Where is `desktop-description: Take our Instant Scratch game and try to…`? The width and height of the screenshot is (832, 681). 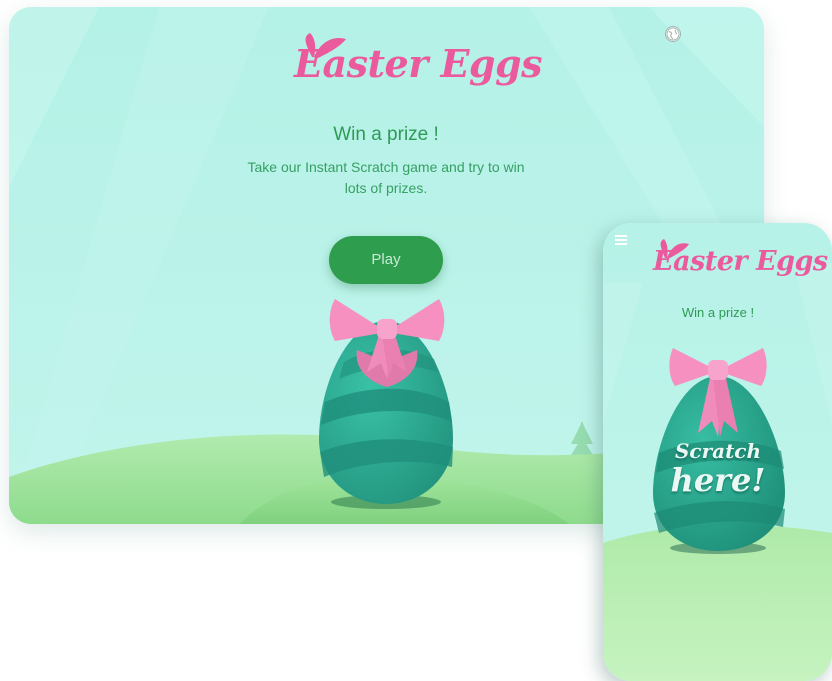 desktop-description: Take our Instant Scratch game and try to… is located at coordinates (386, 178).